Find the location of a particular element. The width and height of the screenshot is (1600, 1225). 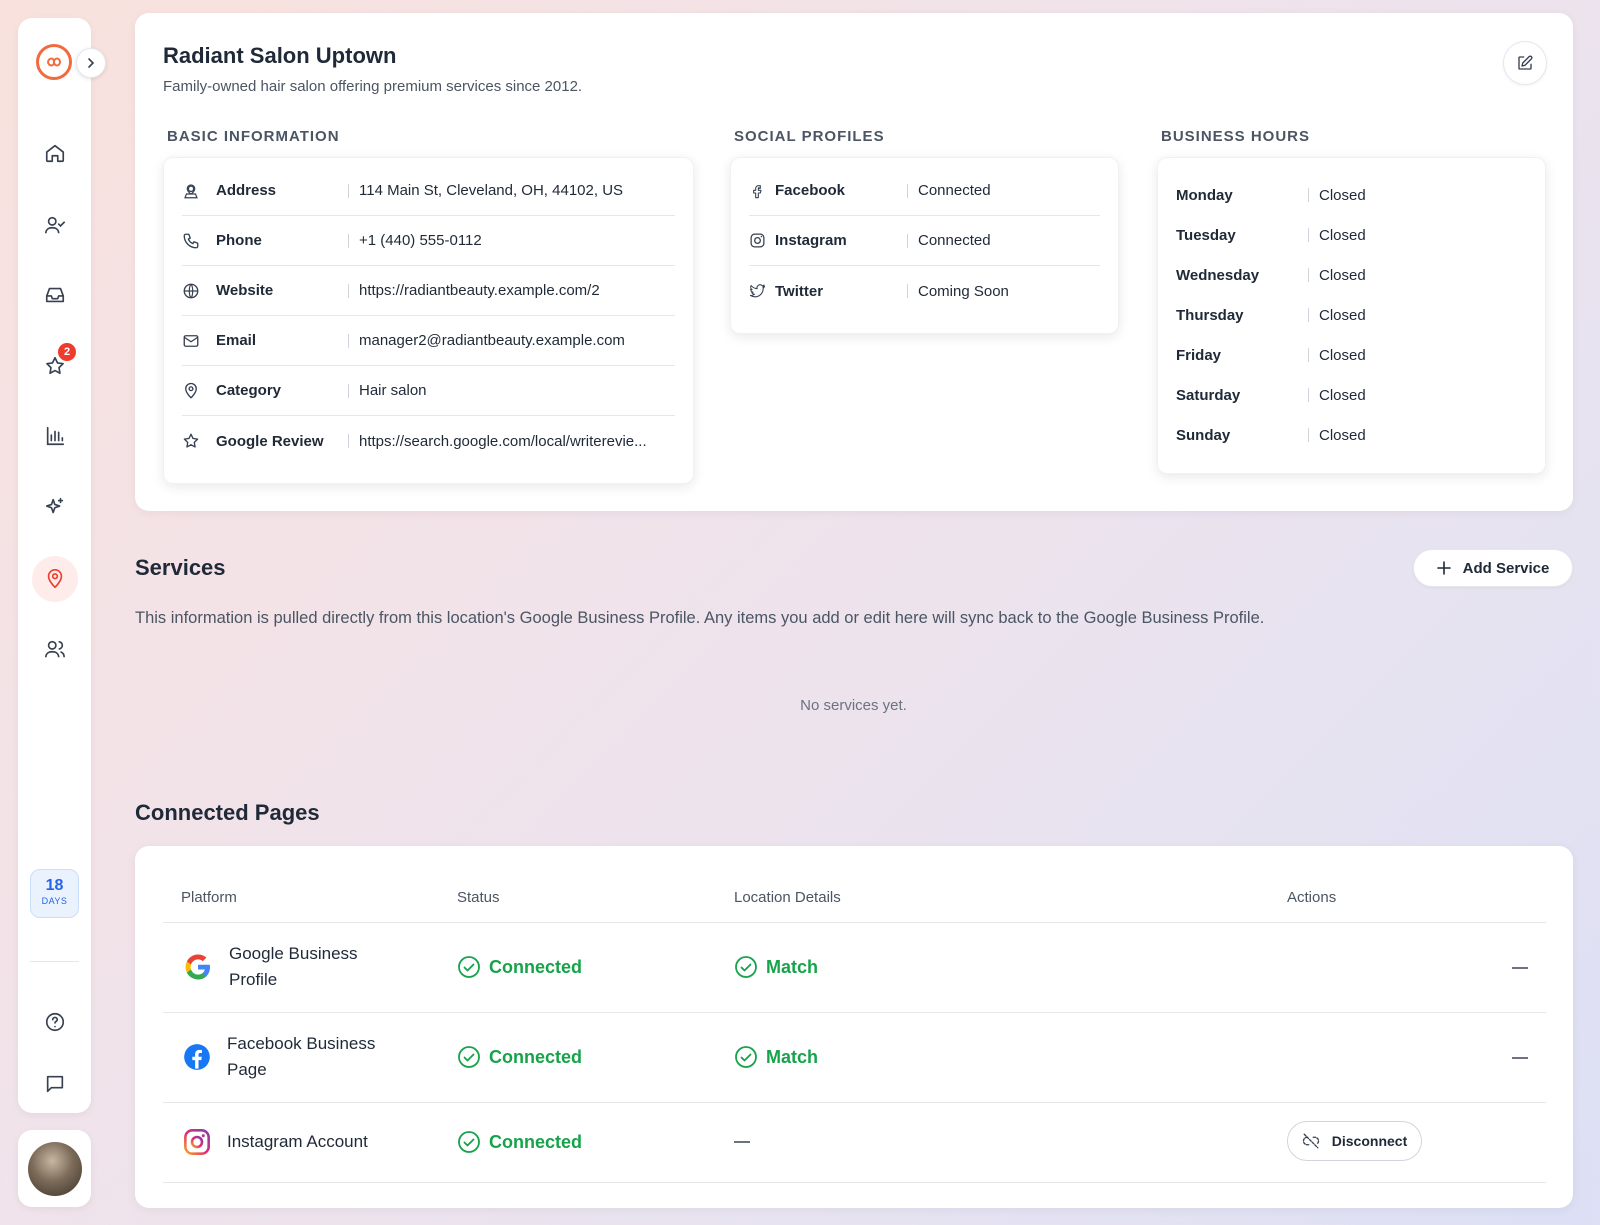

social-row-facebook: Facebook Connected is located at coordinates (924, 191).